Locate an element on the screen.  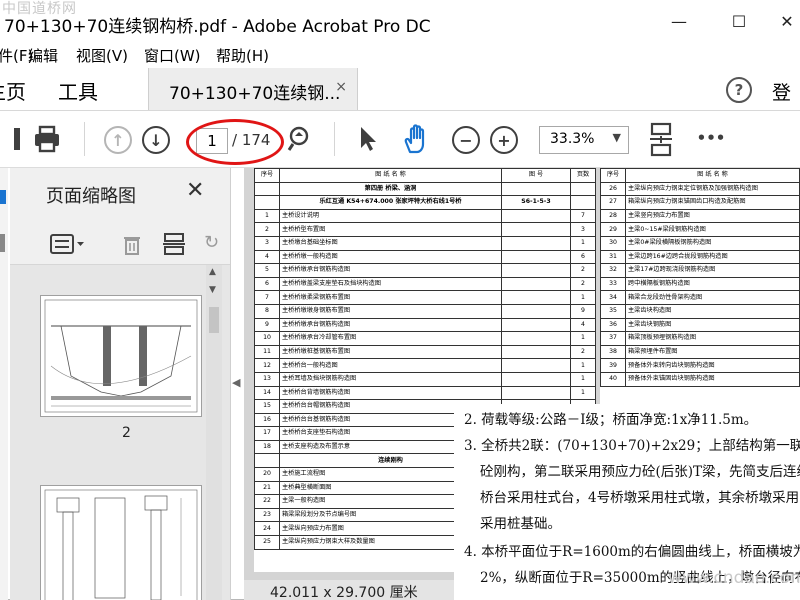
rotate-icon: ↻ is located at coordinates (211, 242).